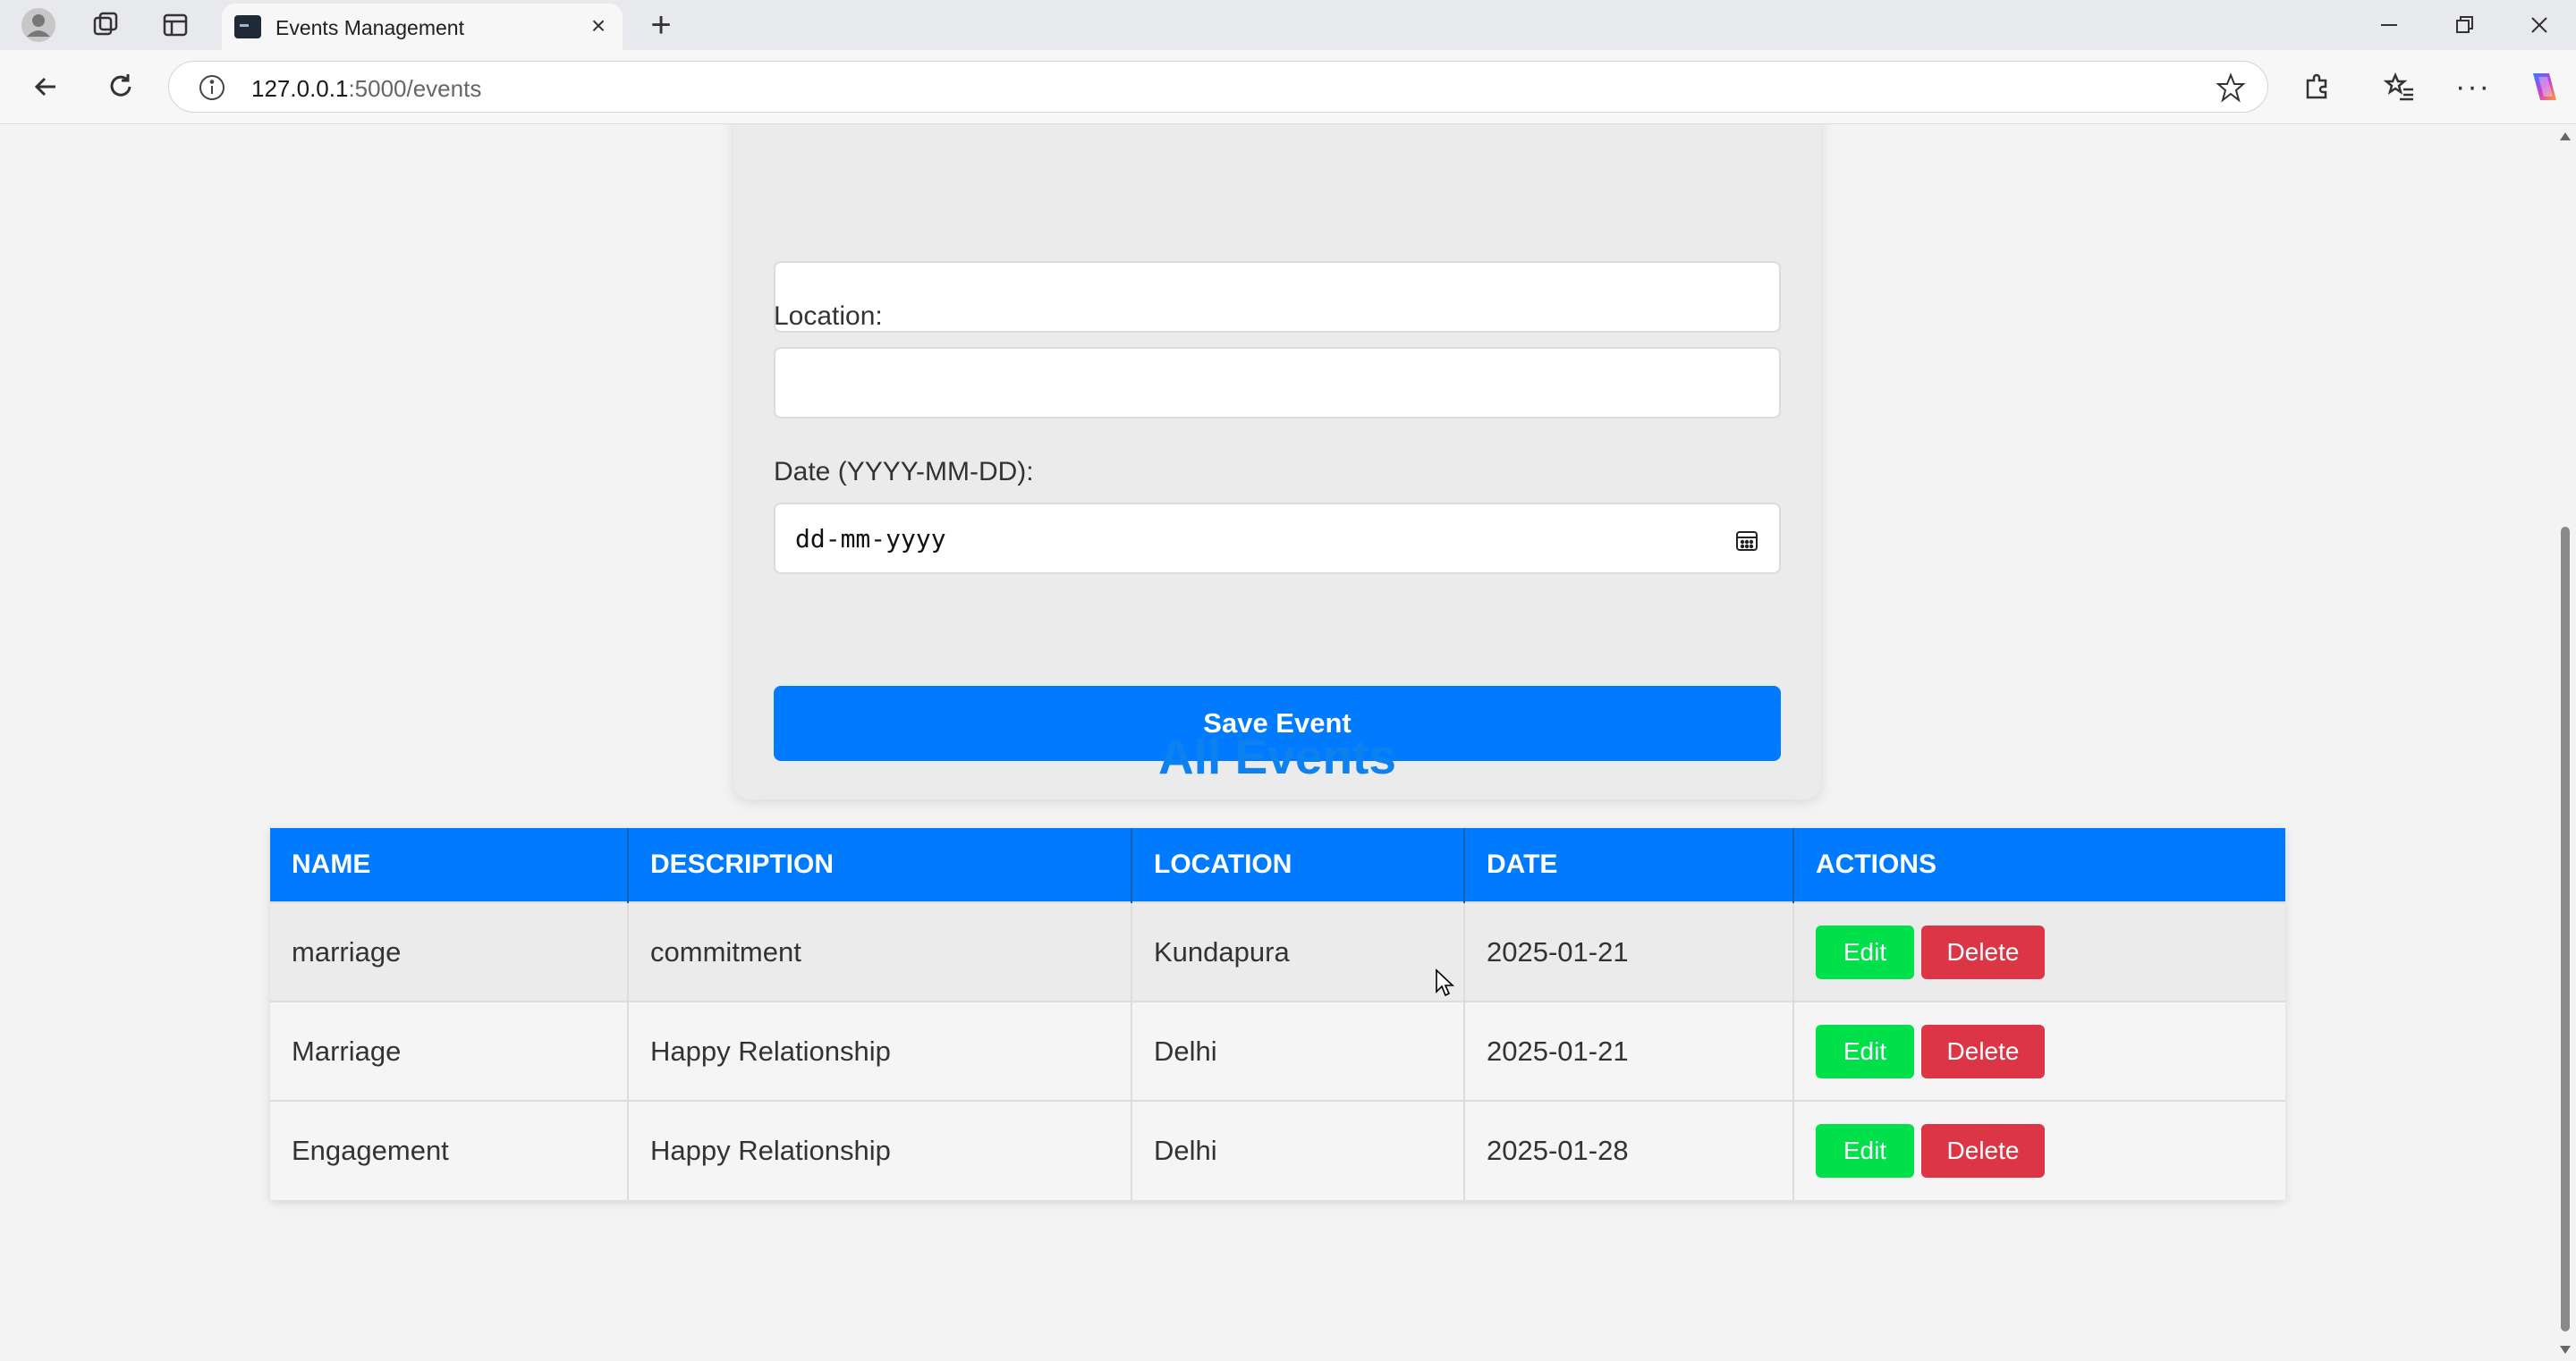 The image size is (2576, 1361). Describe the element at coordinates (449, 1150) in the screenshot. I see `cell-name: Engagement` at that location.